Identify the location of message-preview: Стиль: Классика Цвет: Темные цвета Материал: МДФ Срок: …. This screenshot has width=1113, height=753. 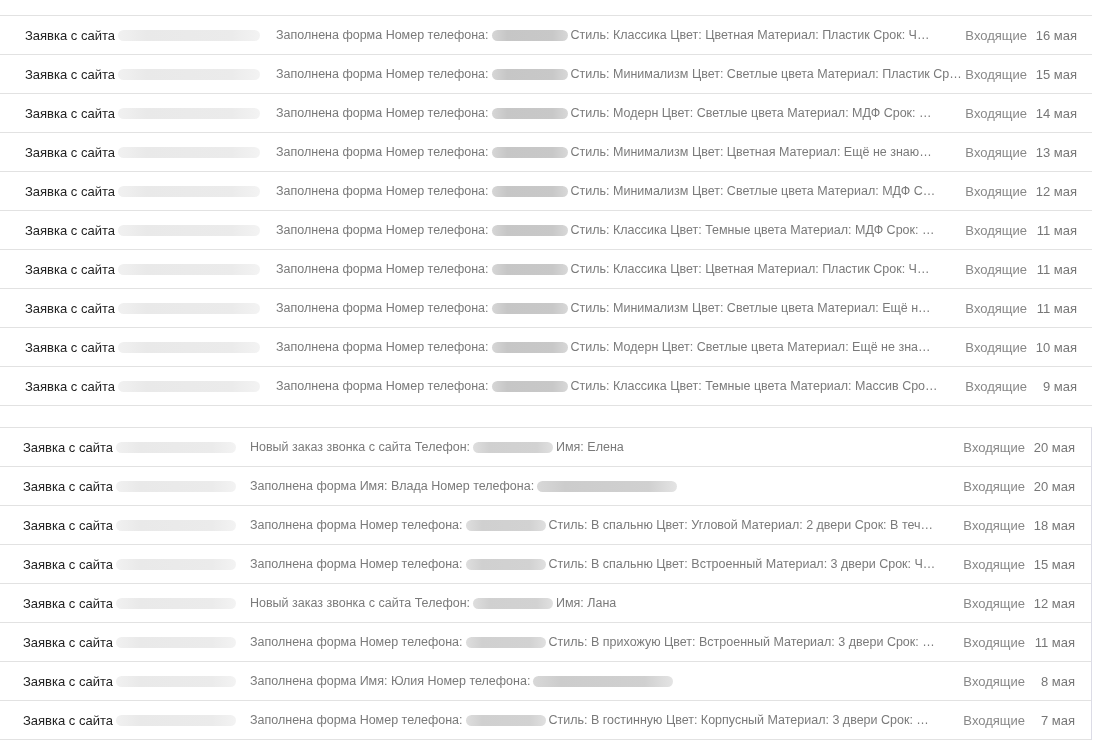
(752, 230).